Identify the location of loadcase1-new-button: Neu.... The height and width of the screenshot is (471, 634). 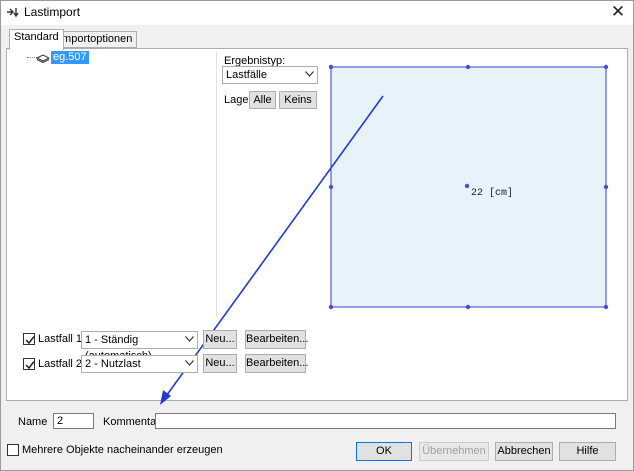
(220, 339).